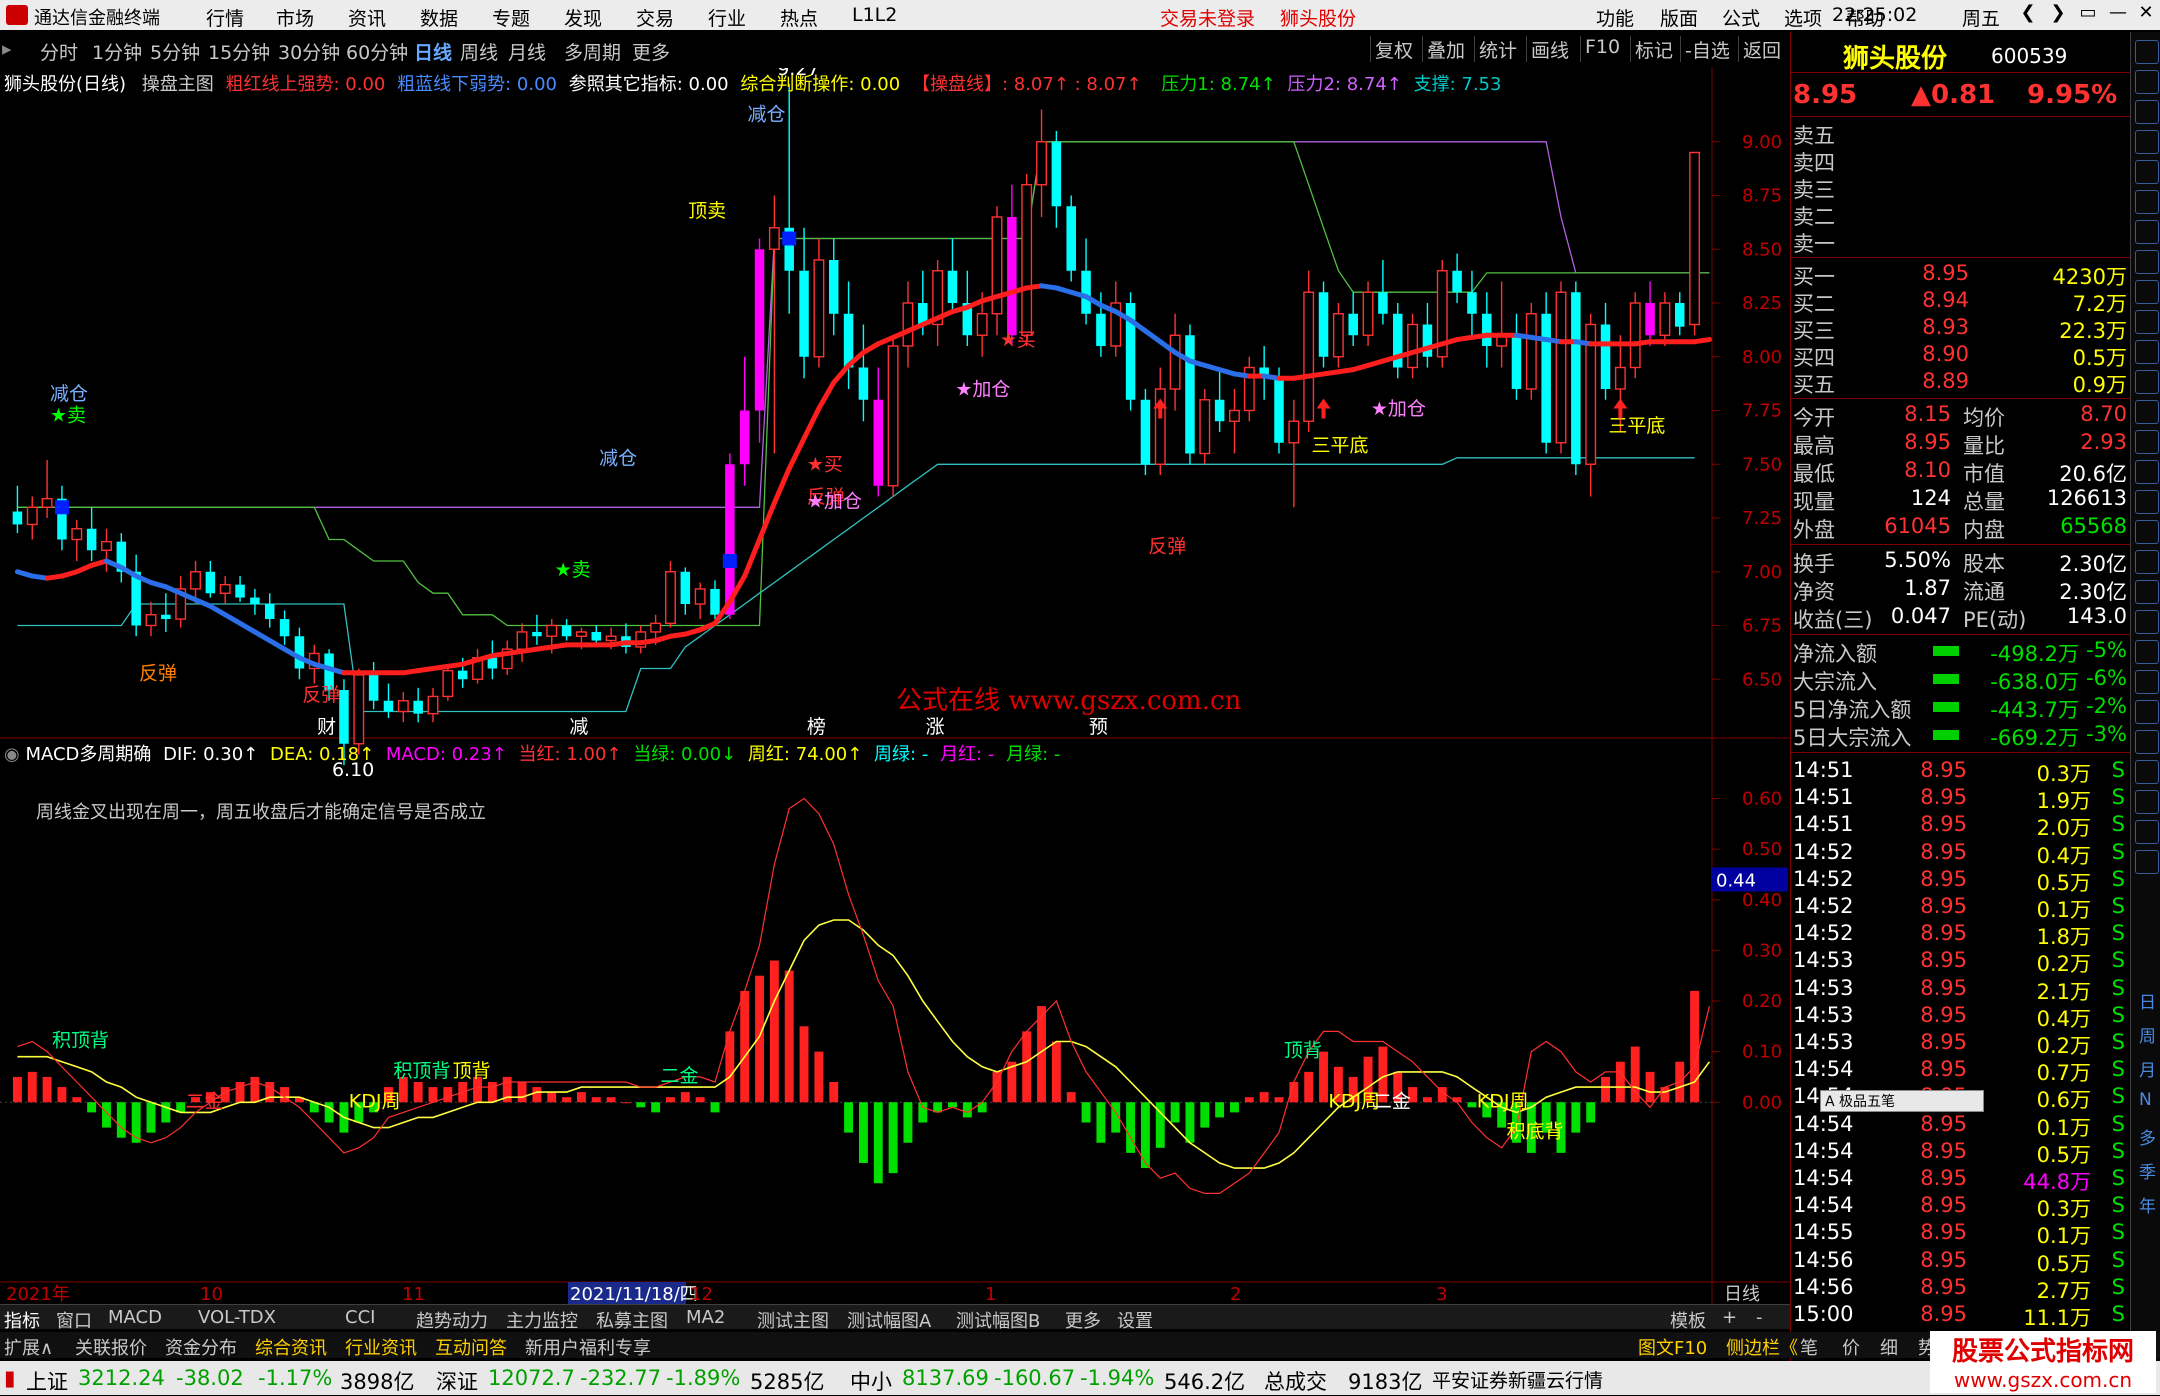 Image resolution: width=2160 pixels, height=1396 pixels. What do you see at coordinates (2145, 1100) in the screenshot?
I see `side-period-tab: N` at bounding box center [2145, 1100].